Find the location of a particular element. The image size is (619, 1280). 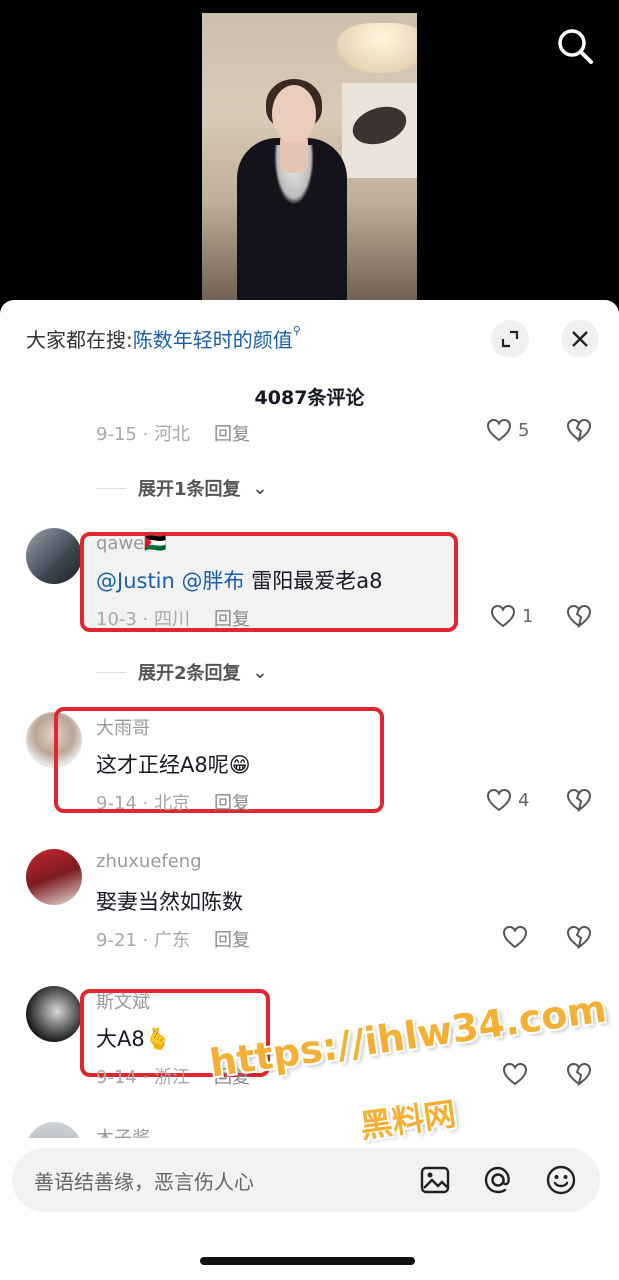

comment-text: 娶妻当然如陈数 is located at coordinates (169, 902).